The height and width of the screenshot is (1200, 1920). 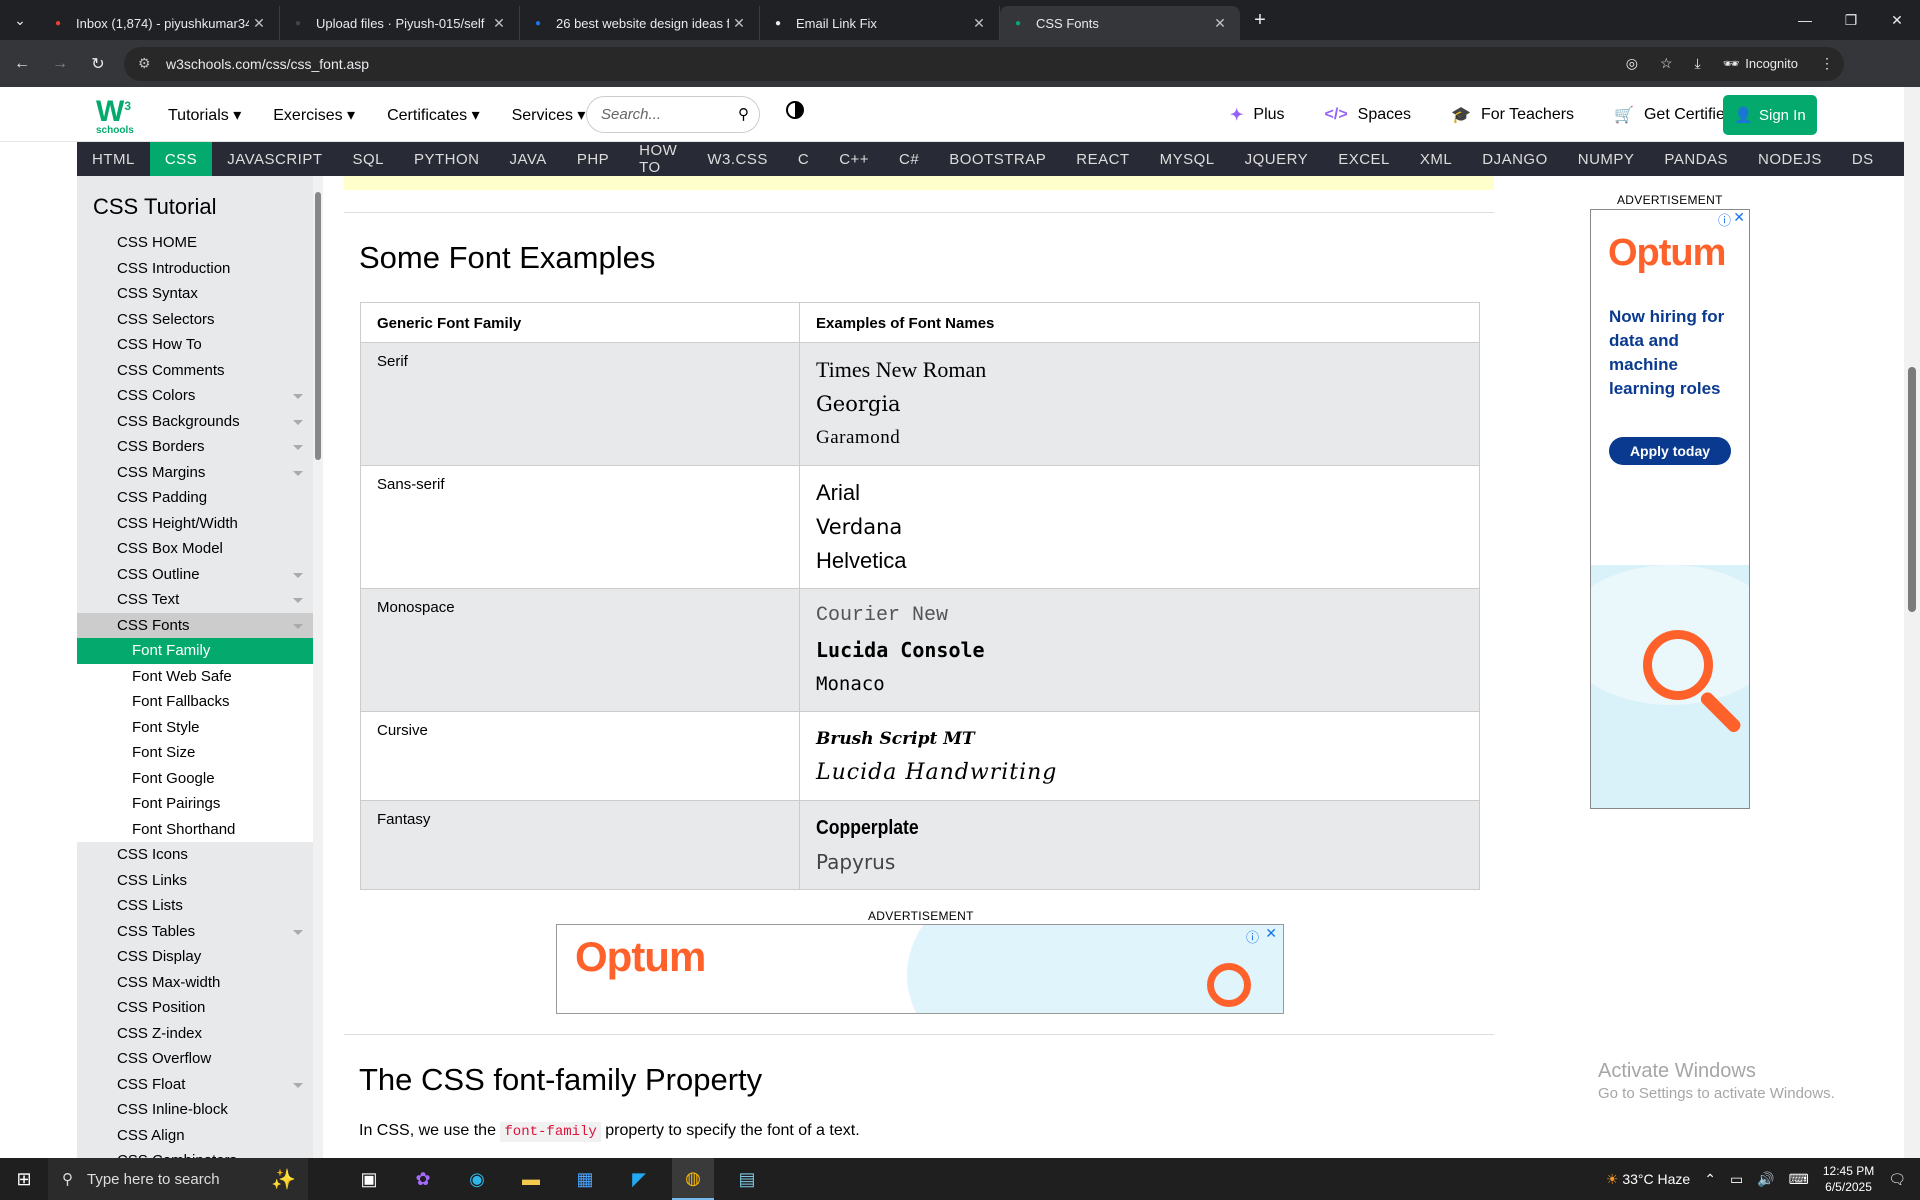 What do you see at coordinates (743, 114) in the screenshot?
I see `search-icon: ⚲` at bounding box center [743, 114].